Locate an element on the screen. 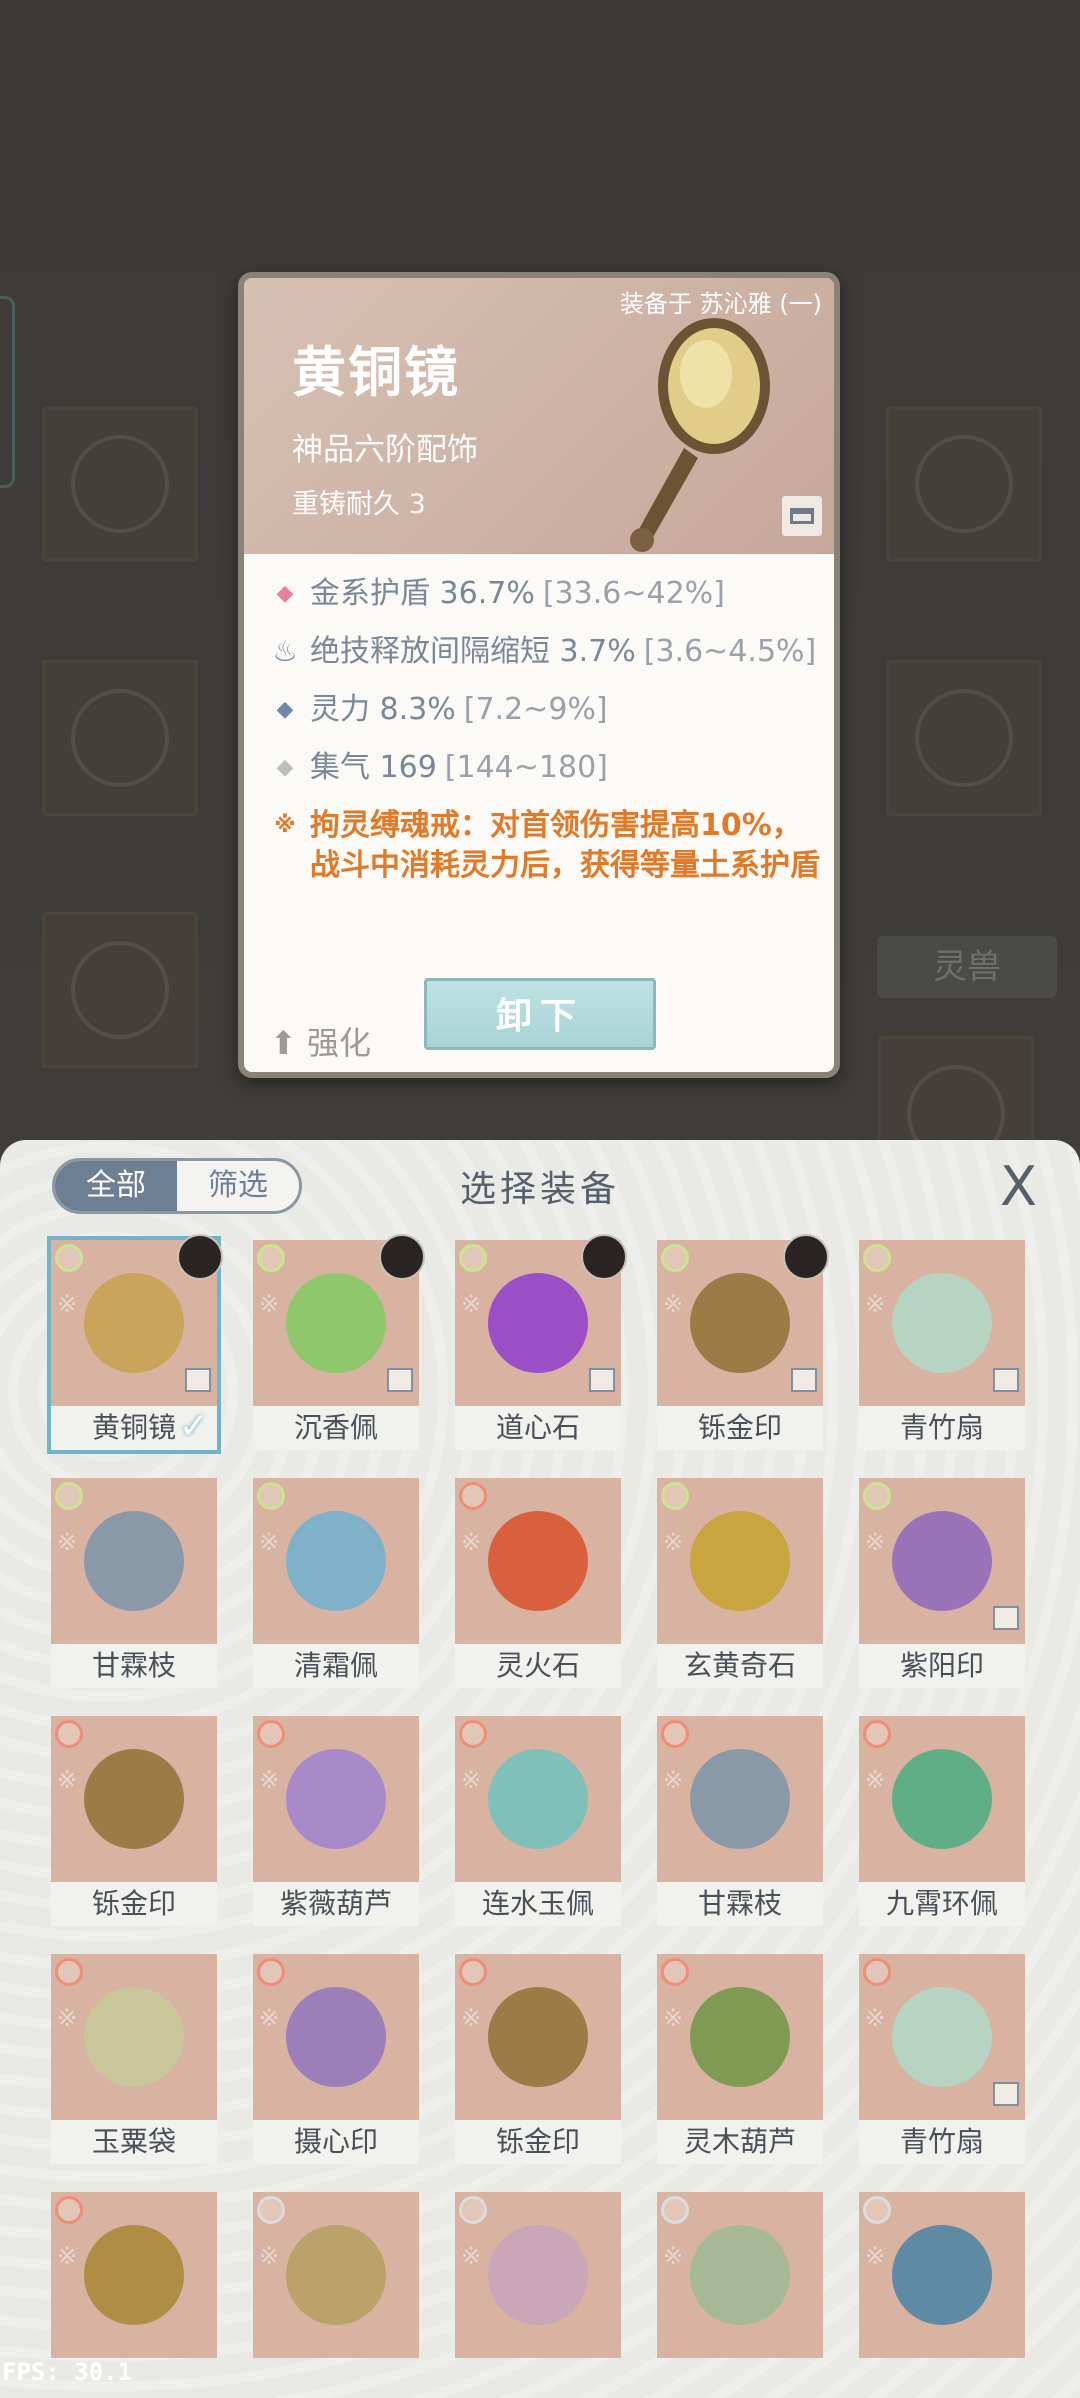  diamond-blue-icon: ◆ is located at coordinates (285, 709).